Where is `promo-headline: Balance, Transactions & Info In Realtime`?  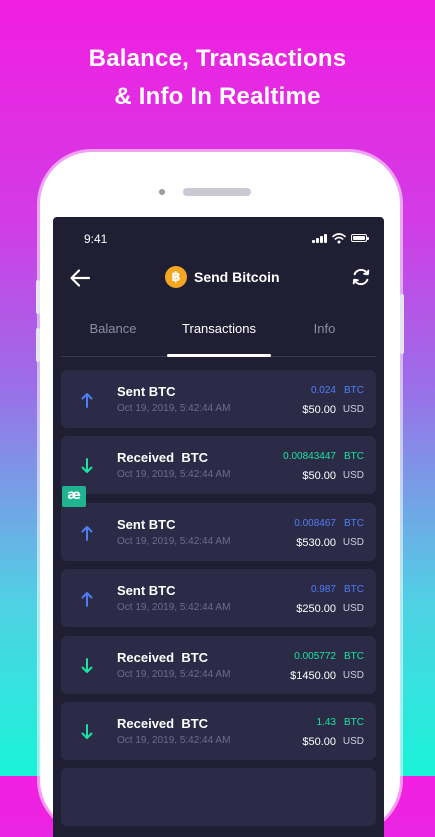
promo-headline: Balance, Transactions & Info In Realtime is located at coordinates (217, 78).